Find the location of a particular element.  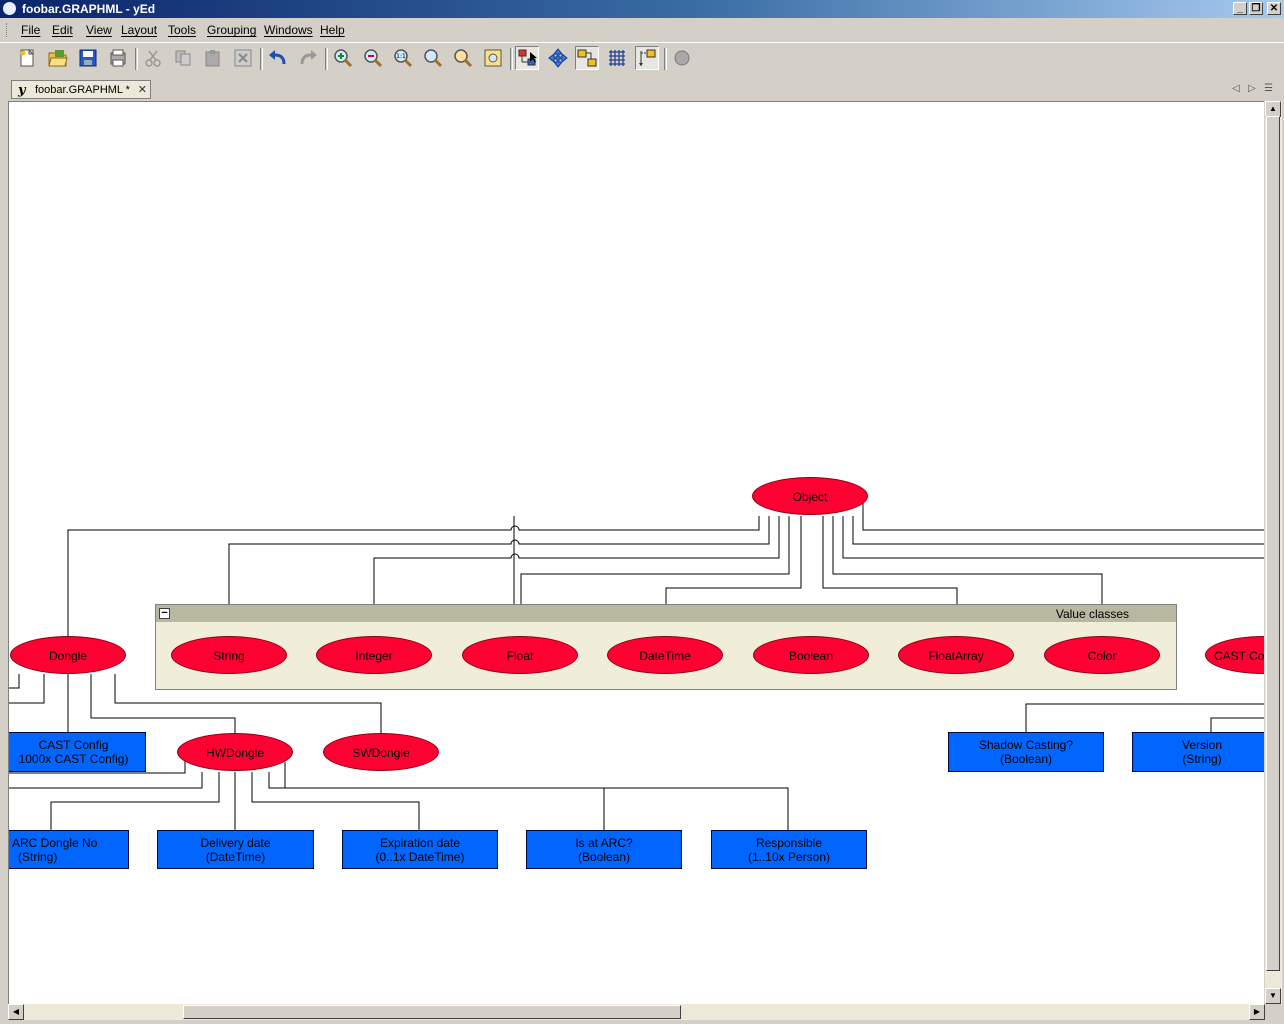

zoom-out-icon is located at coordinates (373, 58).